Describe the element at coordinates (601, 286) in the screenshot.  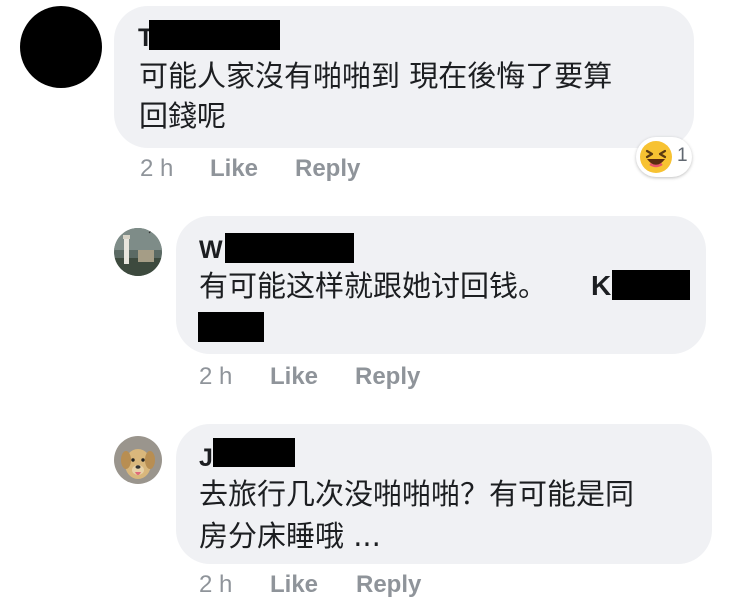
I see `mention-initial: K` at that location.